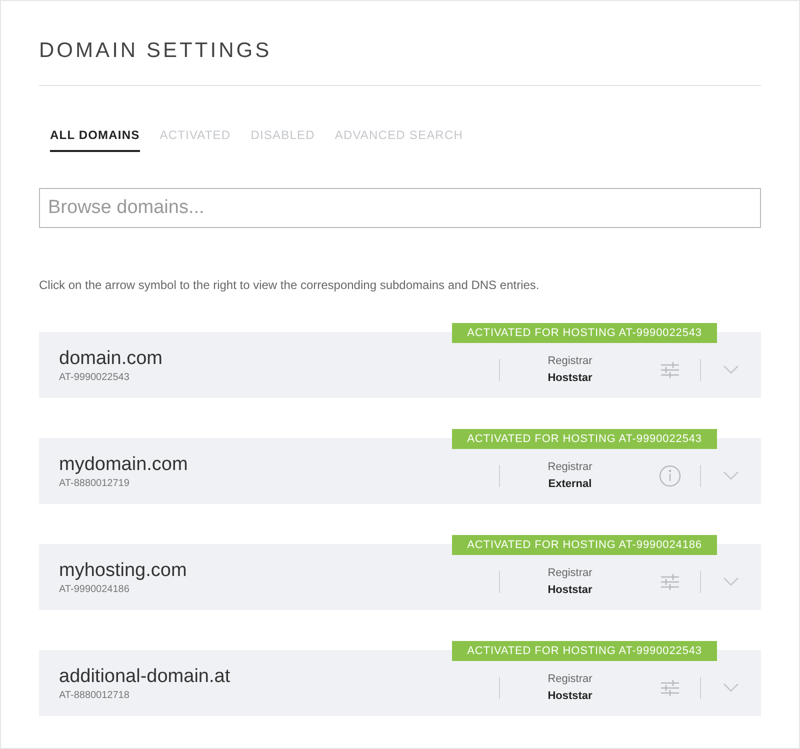  I want to click on hint-text: Click on the arrow symbol to the right to view the corresponding subdomains and DNS entries., so click(289, 285).